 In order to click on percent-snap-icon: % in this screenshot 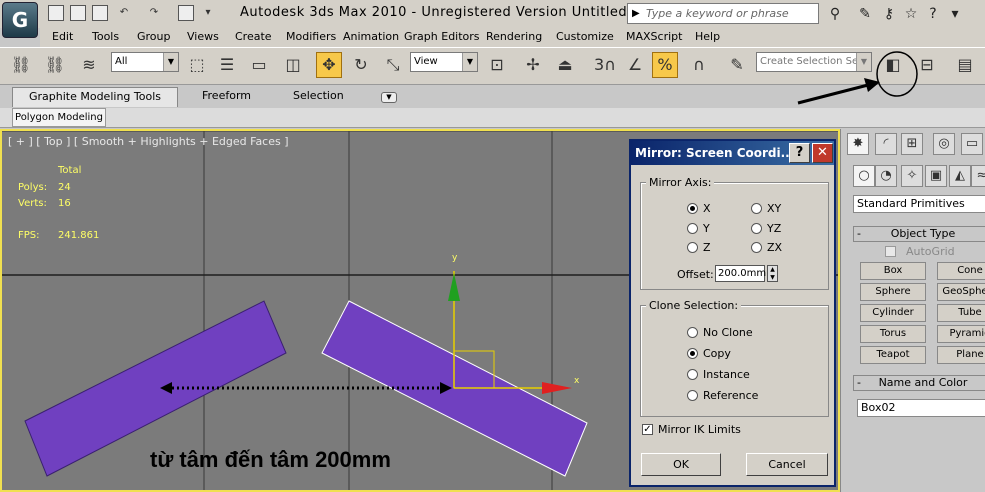, I will do `click(665, 65)`.